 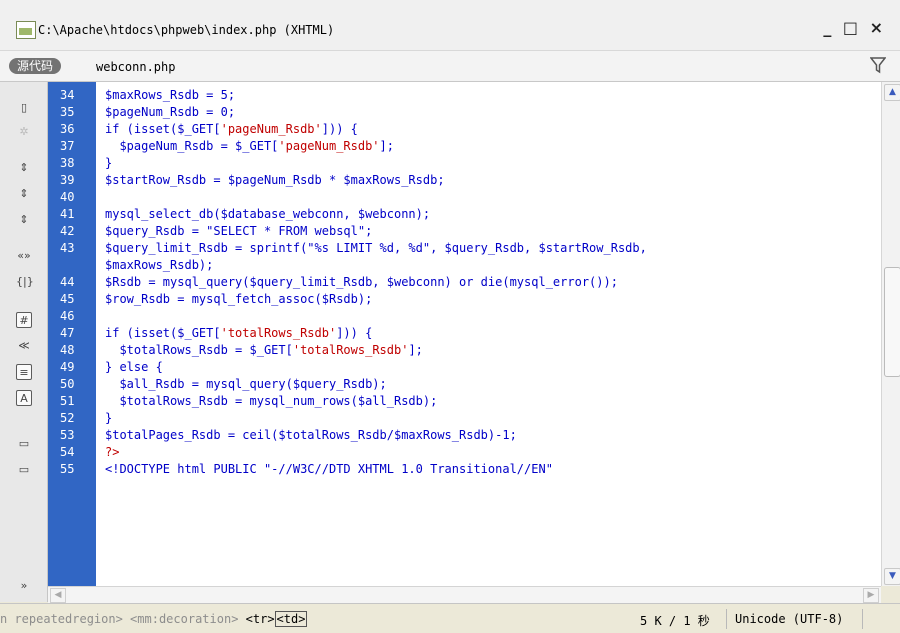 What do you see at coordinates (67, 350) in the screenshot?
I see `line-number: 48` at bounding box center [67, 350].